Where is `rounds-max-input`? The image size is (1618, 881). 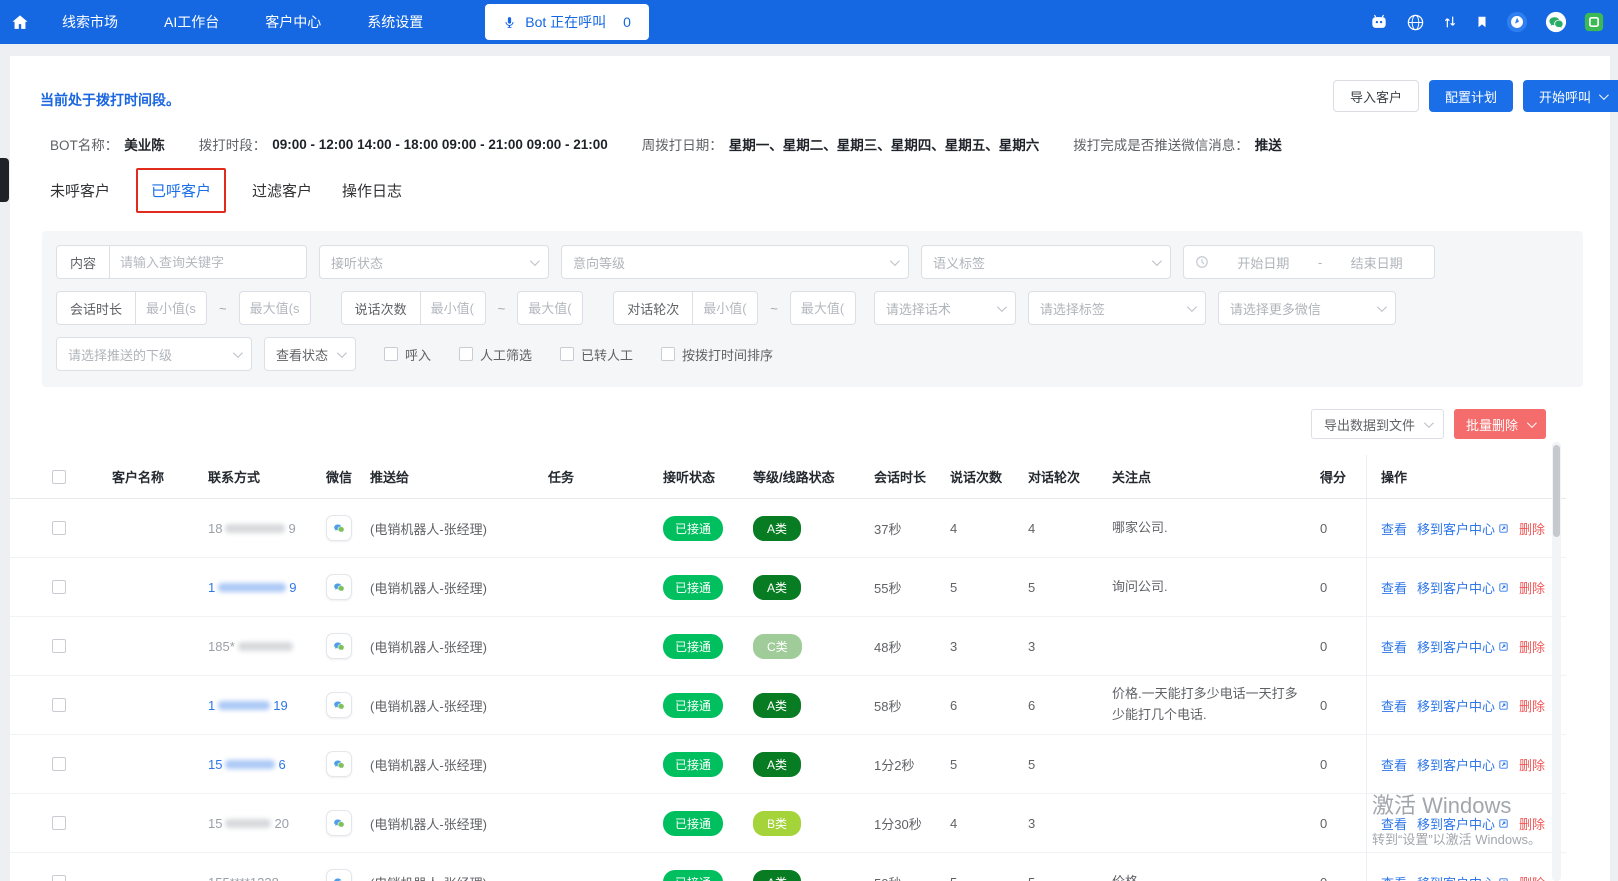 rounds-max-input is located at coordinates (822, 308).